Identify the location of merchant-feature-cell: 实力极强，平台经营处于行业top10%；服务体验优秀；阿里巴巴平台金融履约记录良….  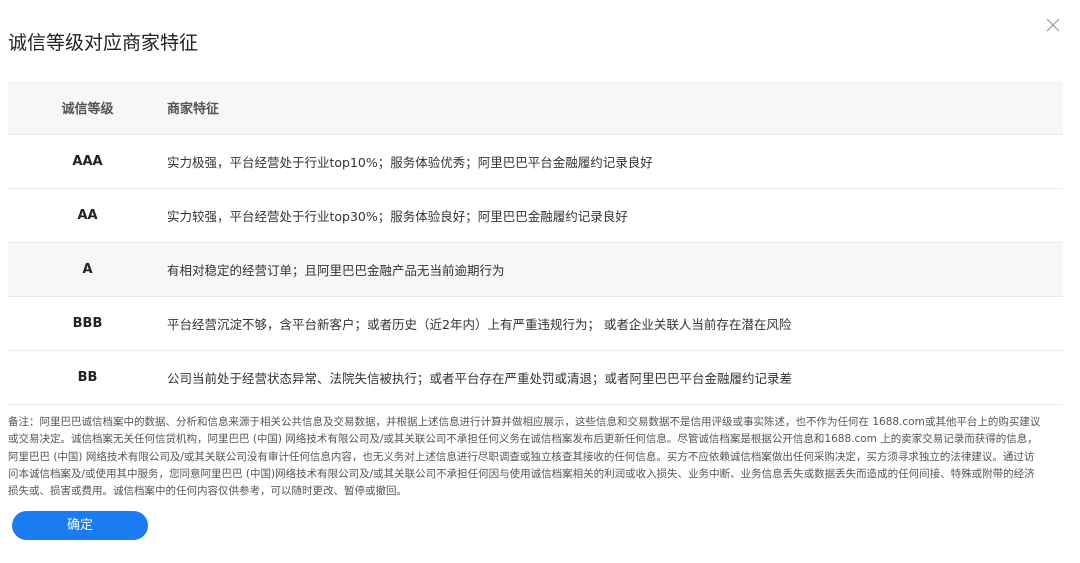
(615, 161).